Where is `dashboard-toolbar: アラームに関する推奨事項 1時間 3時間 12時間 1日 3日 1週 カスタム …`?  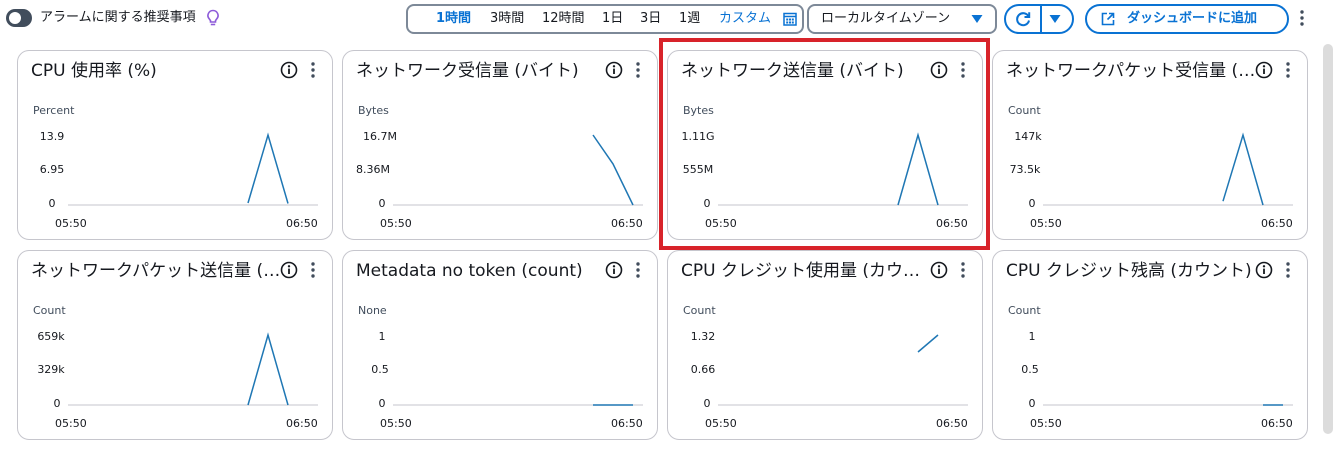 dashboard-toolbar: アラームに関する推奨事項 1時間 3時間 12時間 1日 3日 1週 カスタム … is located at coordinates (670, 20).